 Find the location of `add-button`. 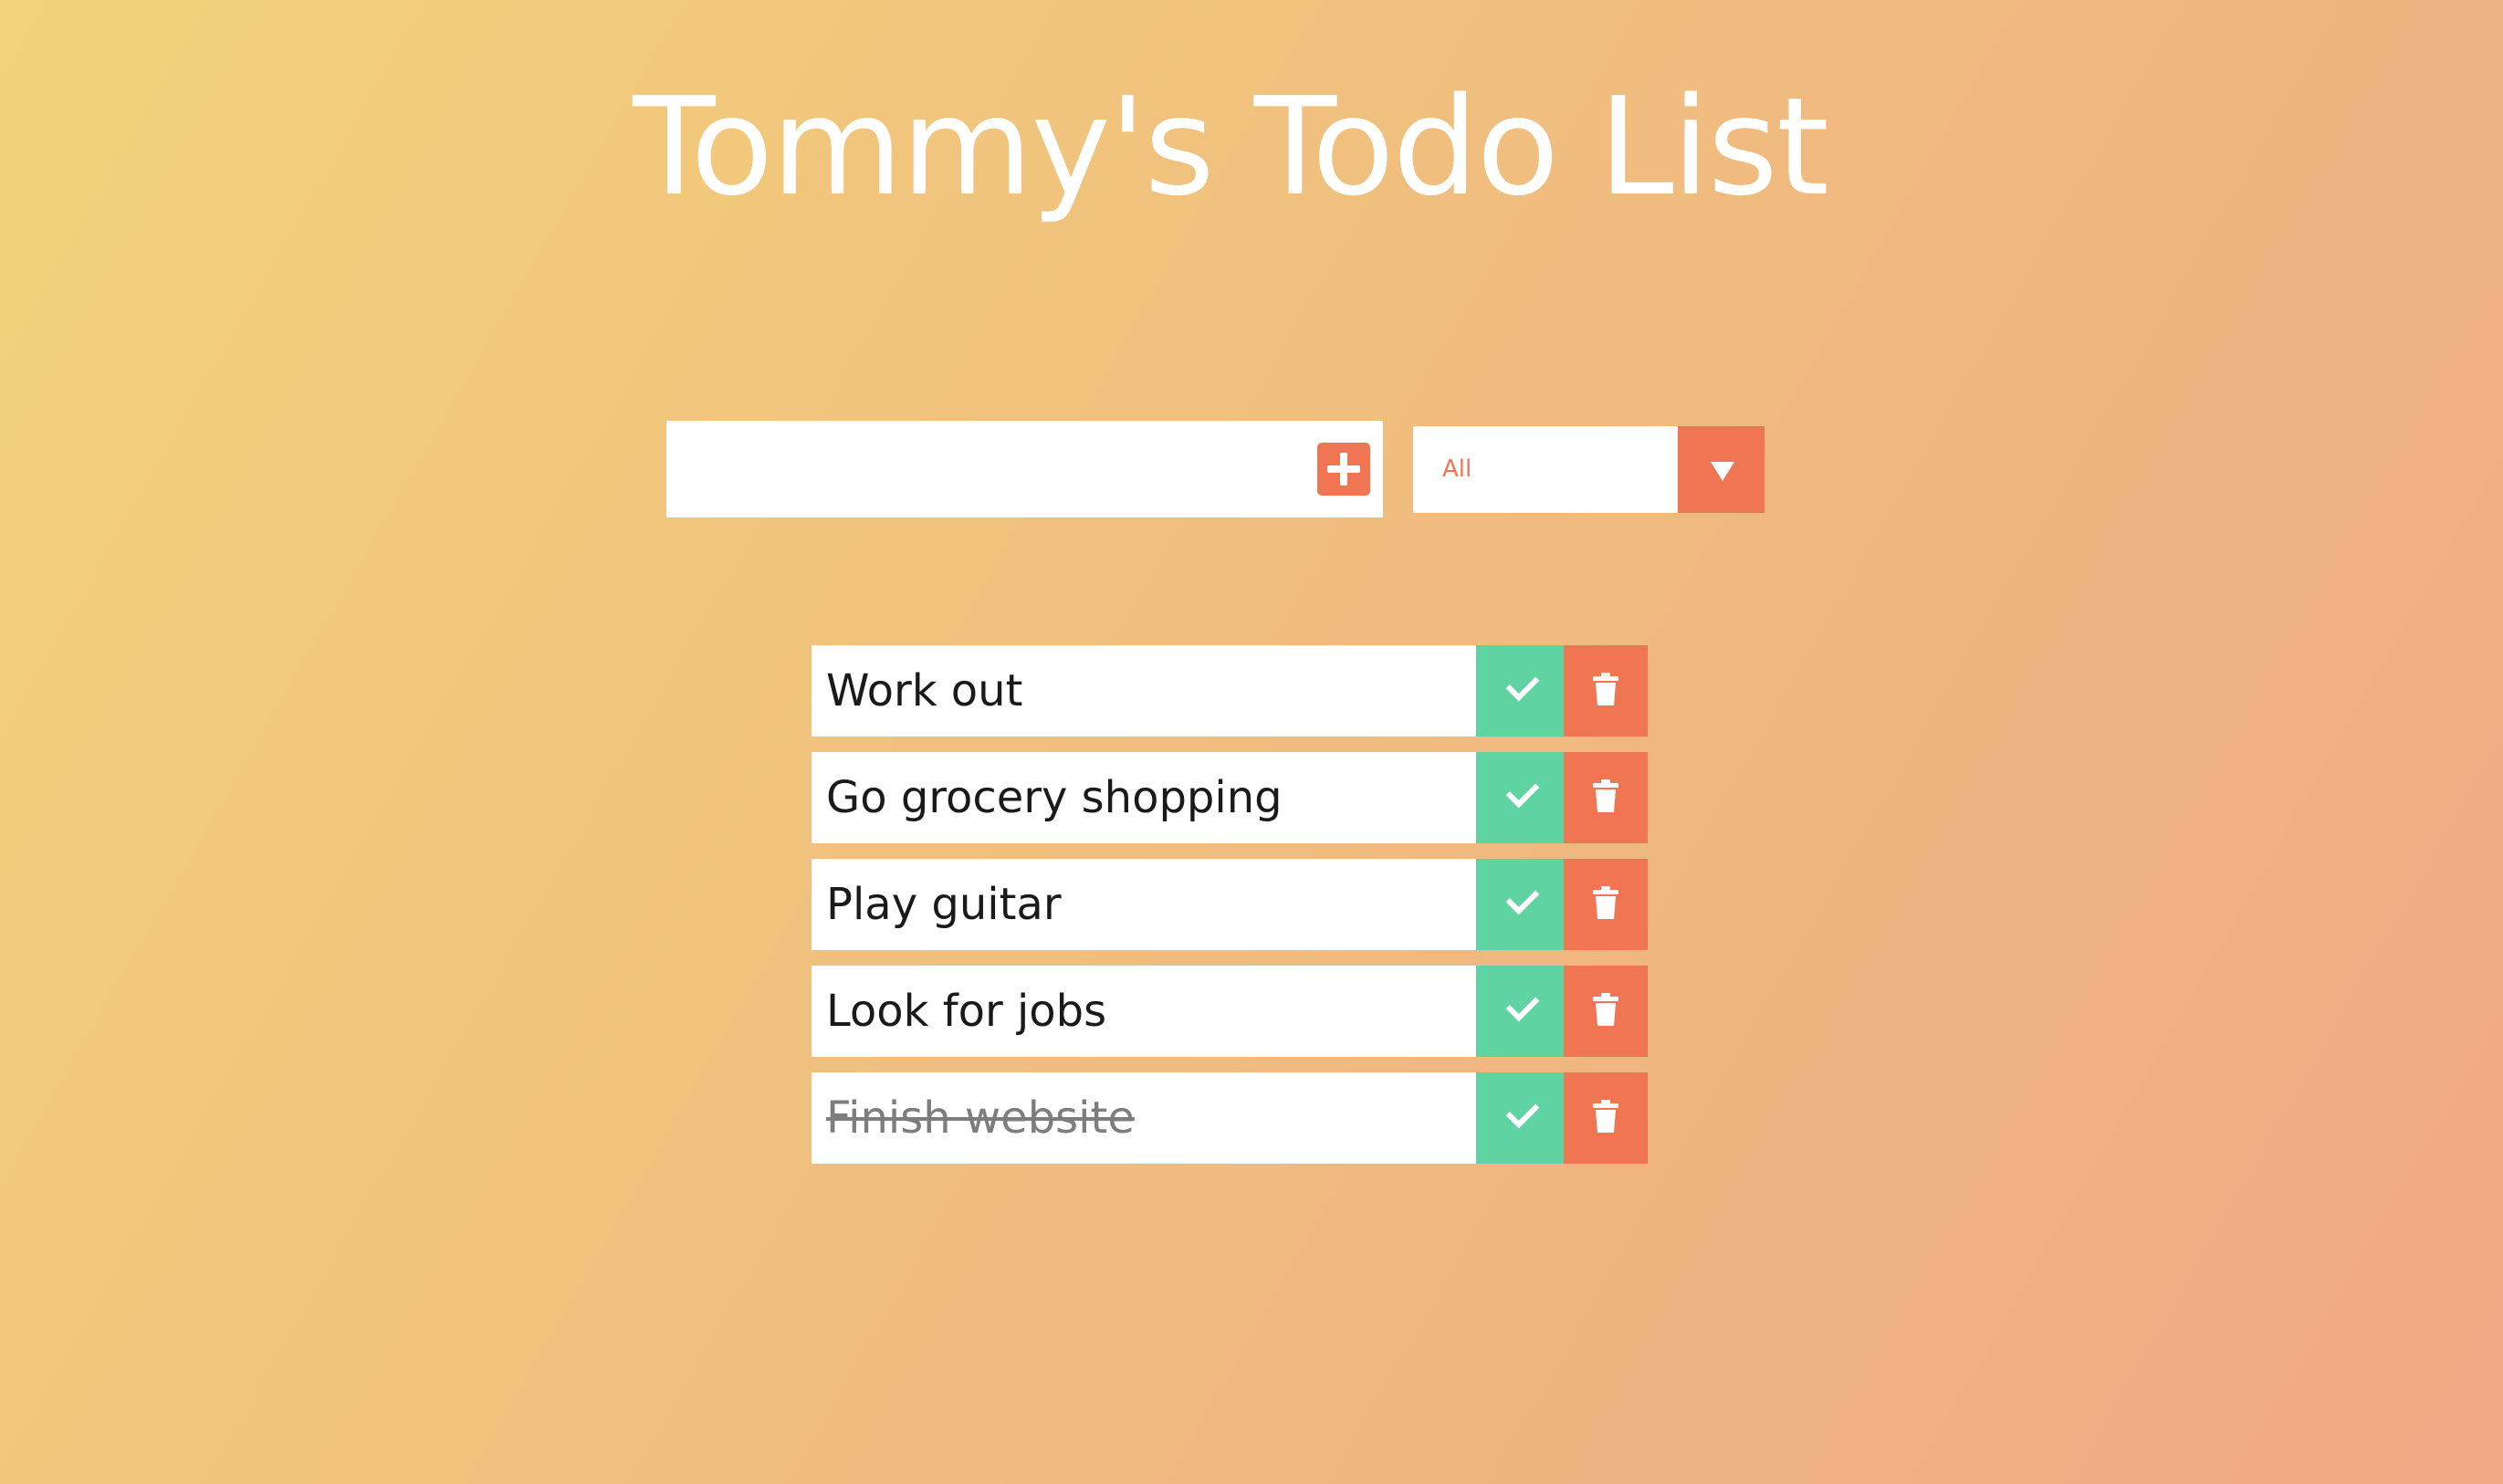

add-button is located at coordinates (1343, 470).